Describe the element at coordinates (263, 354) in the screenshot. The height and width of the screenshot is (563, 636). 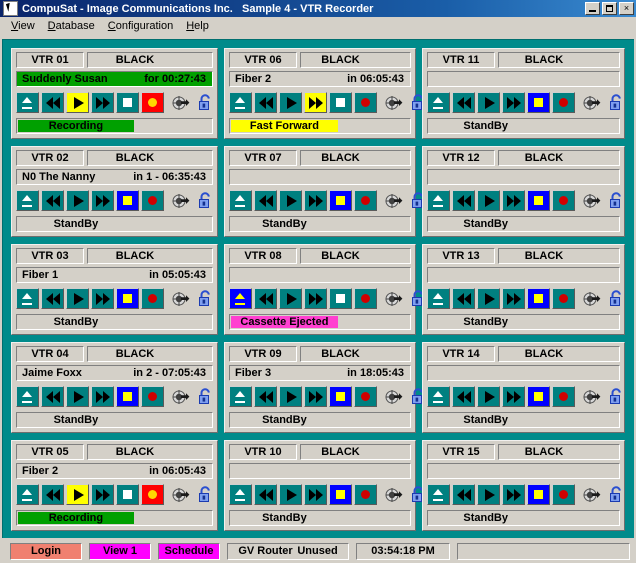
I see `vtr-name-label: VTR 09` at that location.